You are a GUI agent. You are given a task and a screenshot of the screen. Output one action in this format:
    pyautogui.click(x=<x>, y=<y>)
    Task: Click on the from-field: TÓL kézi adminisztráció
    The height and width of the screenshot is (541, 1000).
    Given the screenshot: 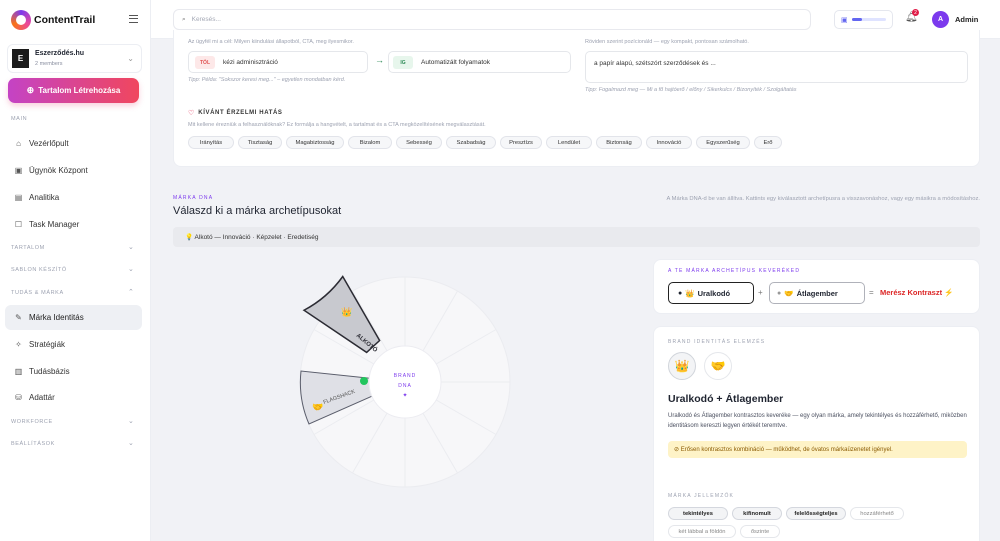 What is the action you would take?
    pyautogui.click(x=278, y=62)
    